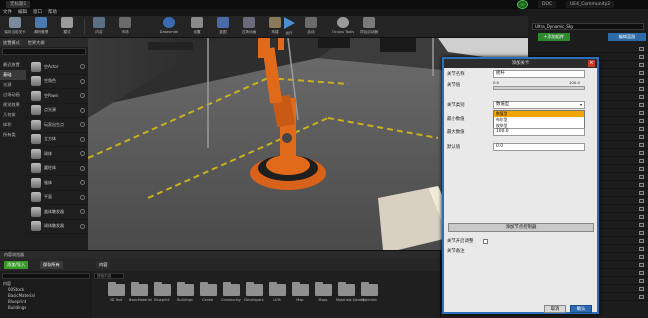 Image resolution: width=648 pixels, height=318 pixels. What do you see at coordinates (11, 43) in the screenshot?
I see `tab-place-mode: 放置模式` at bounding box center [11, 43].